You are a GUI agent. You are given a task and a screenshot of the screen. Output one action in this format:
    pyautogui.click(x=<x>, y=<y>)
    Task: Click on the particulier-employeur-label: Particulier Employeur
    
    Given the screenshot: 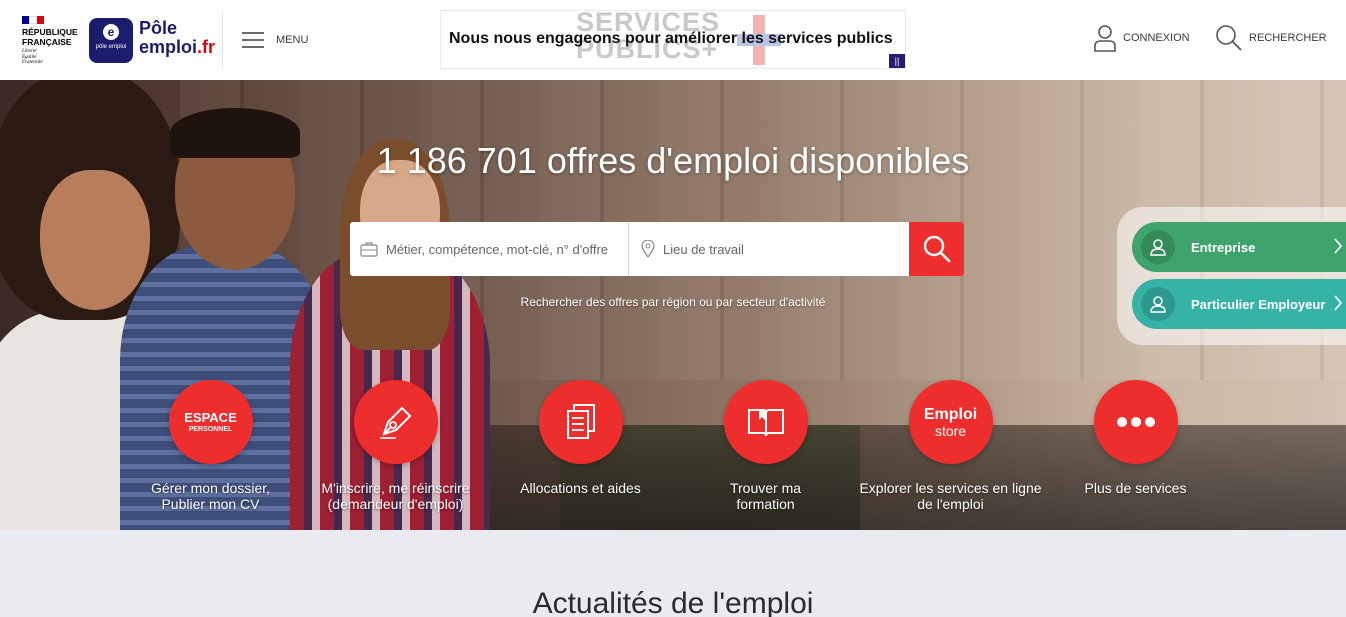 What is the action you would take?
    pyautogui.click(x=1258, y=304)
    